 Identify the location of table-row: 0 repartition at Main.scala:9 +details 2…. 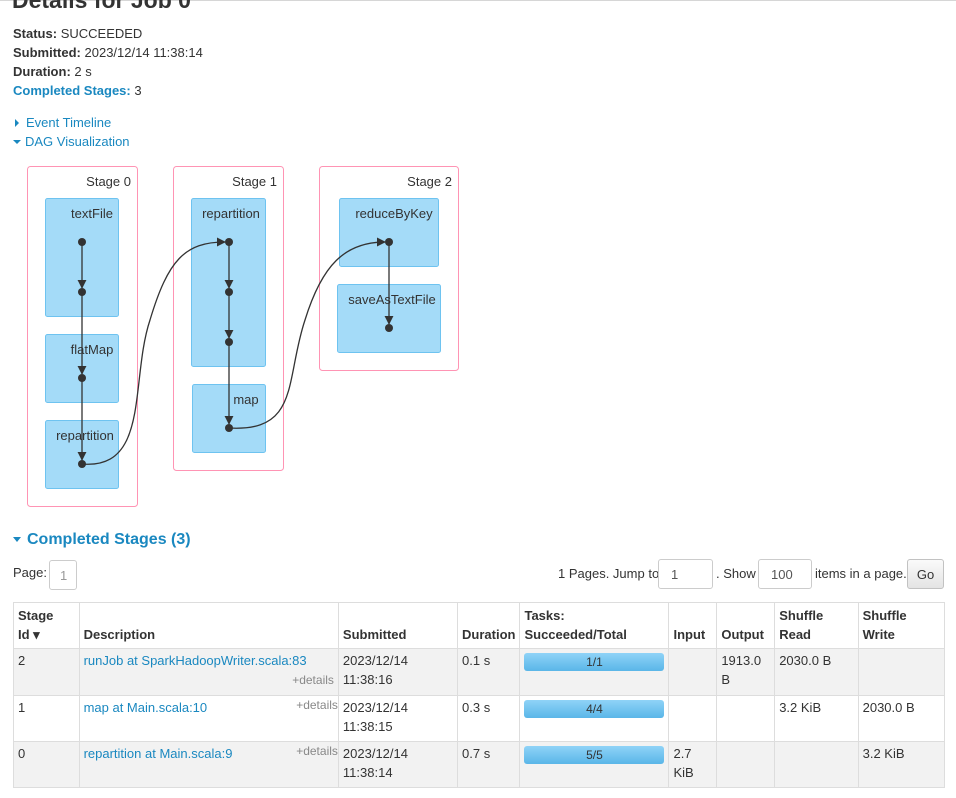
(479, 764).